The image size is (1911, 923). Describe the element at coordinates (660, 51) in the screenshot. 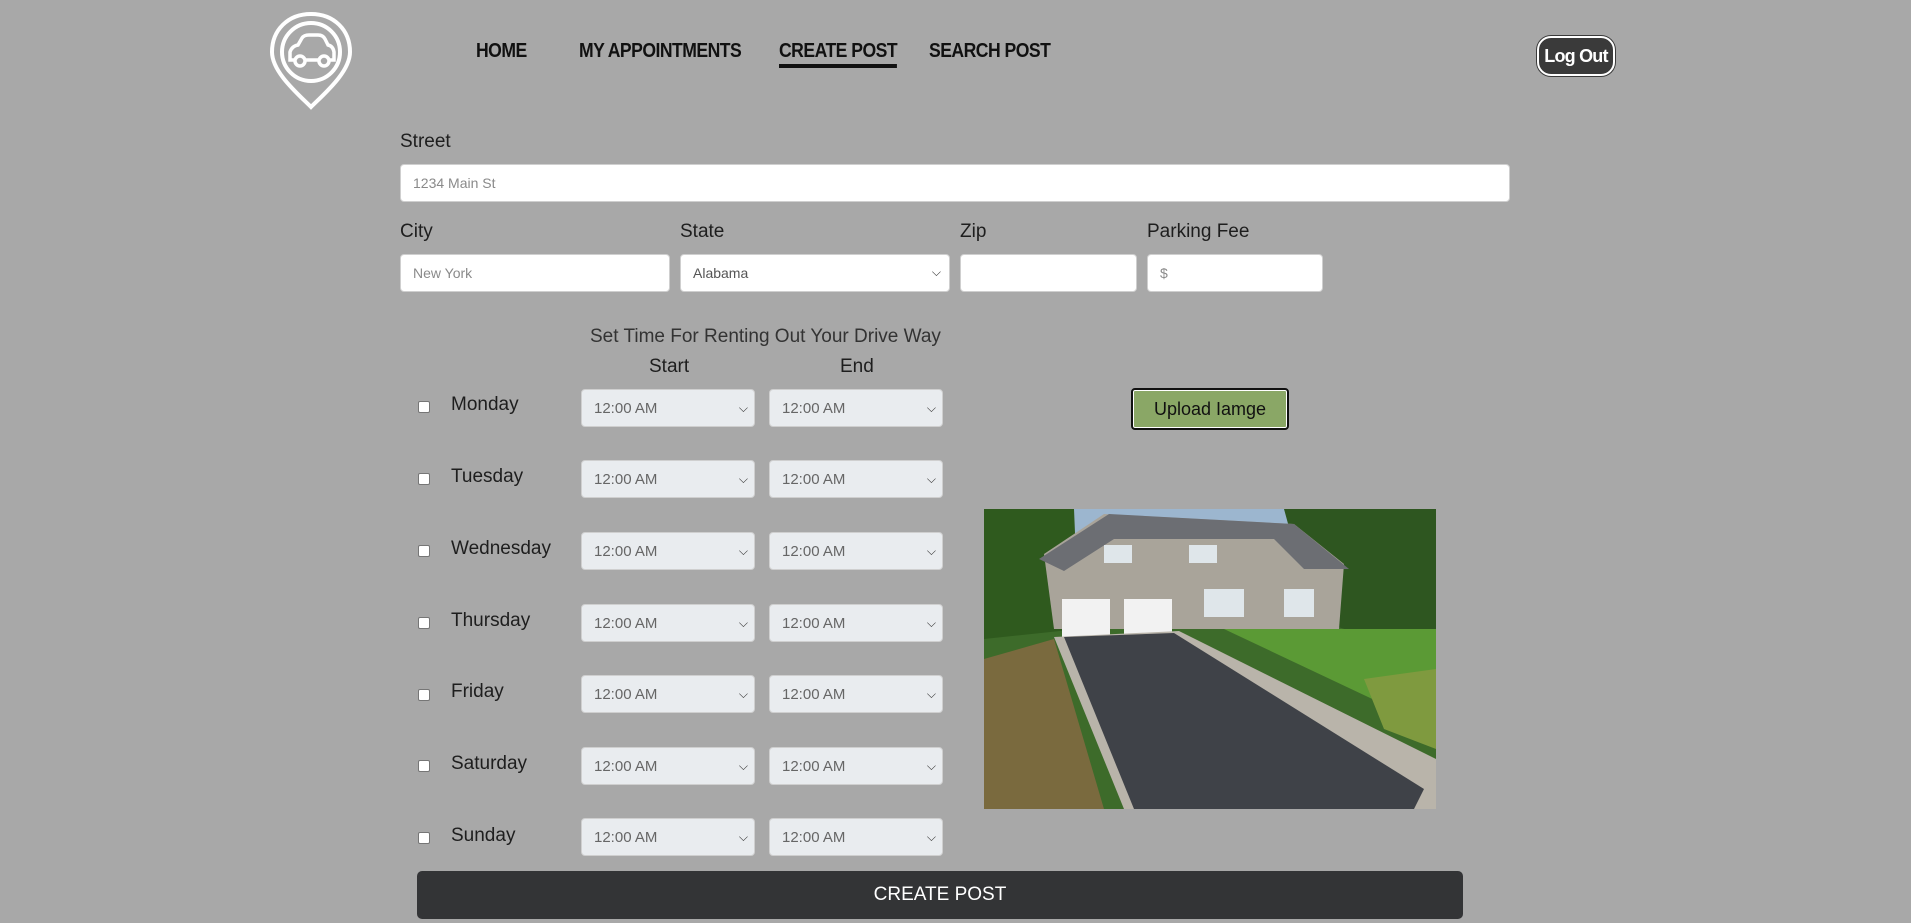

I see `nav-my-appointments: MY APPOINTMENTS` at that location.